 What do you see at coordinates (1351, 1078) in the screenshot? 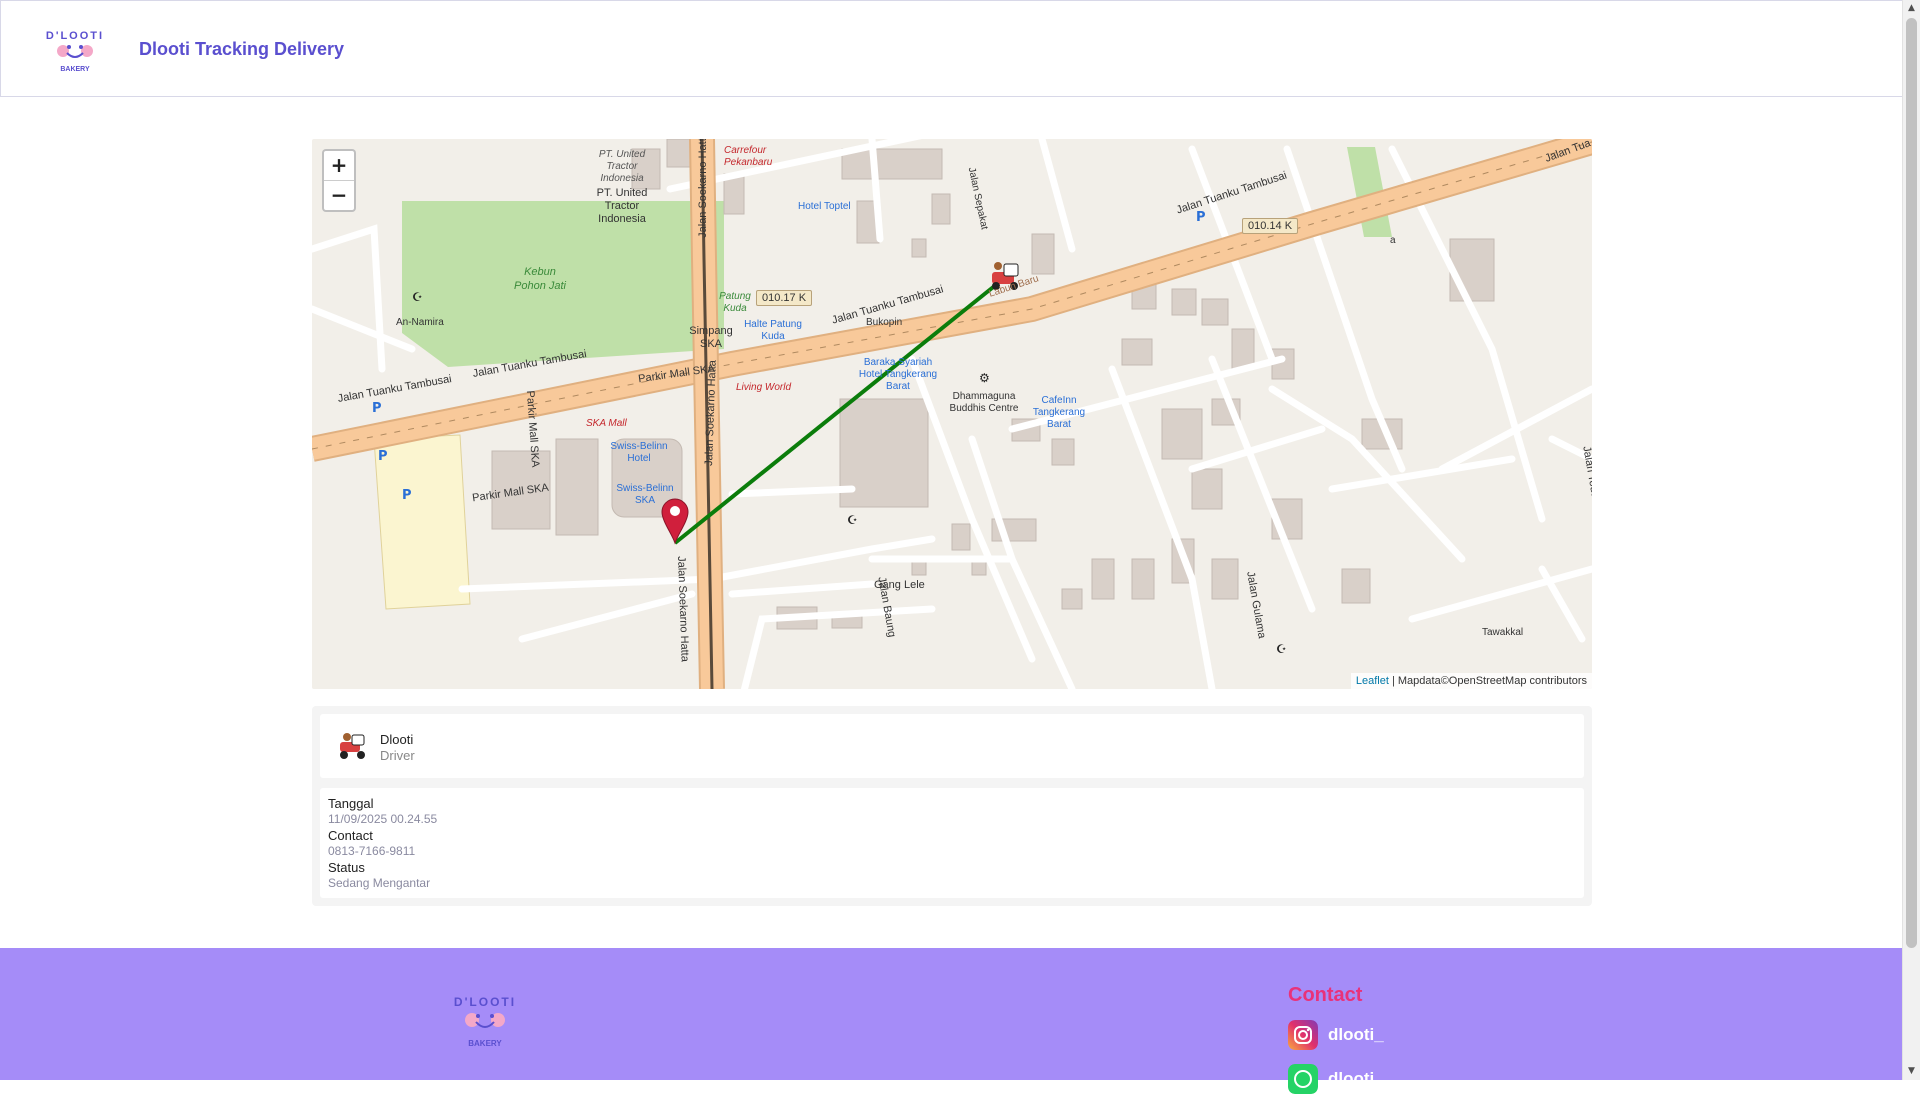
I see `whatsapp-handle: dlooti` at bounding box center [1351, 1078].